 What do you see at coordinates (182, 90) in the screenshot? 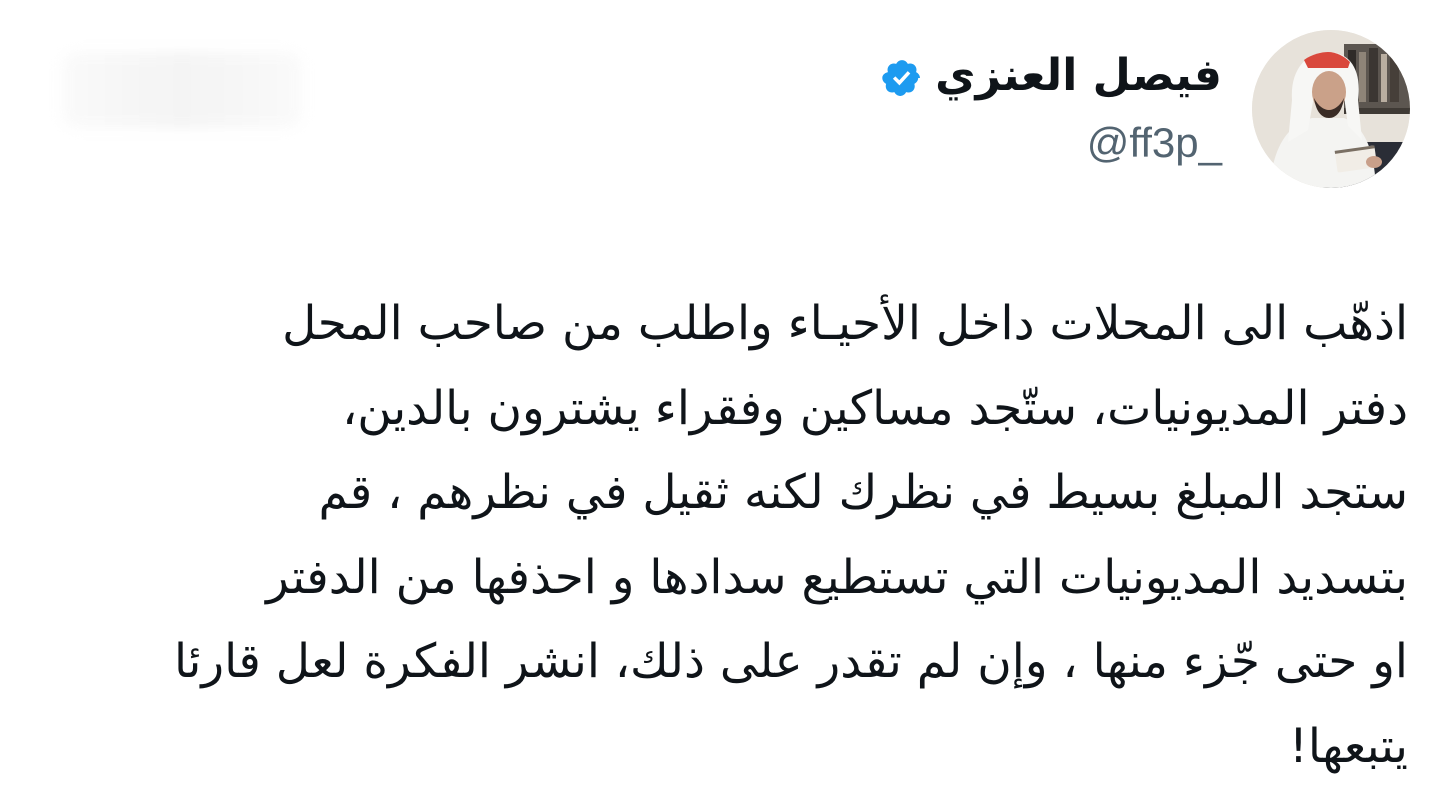
I see `blurred-region` at bounding box center [182, 90].